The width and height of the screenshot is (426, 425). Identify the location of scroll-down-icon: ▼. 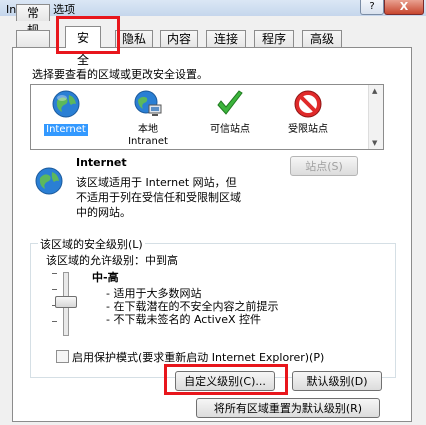
(374, 143).